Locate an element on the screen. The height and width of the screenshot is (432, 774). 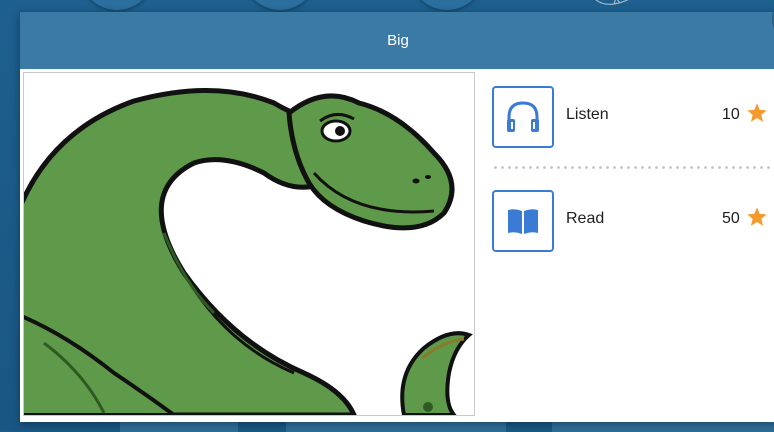
activity-label: Read is located at coordinates (585, 218).